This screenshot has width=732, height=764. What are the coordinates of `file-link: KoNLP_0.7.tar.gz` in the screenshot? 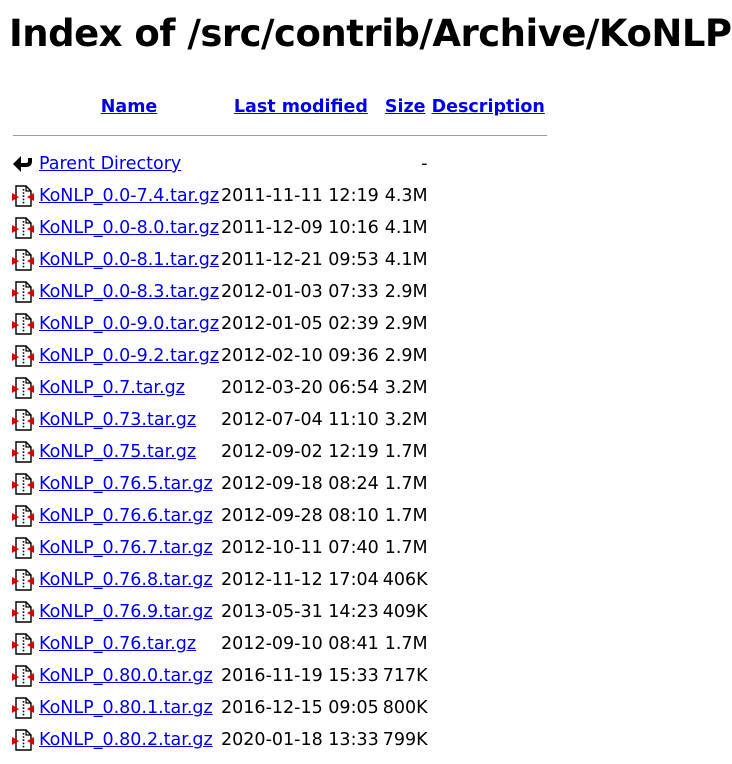 It's located at (112, 388).